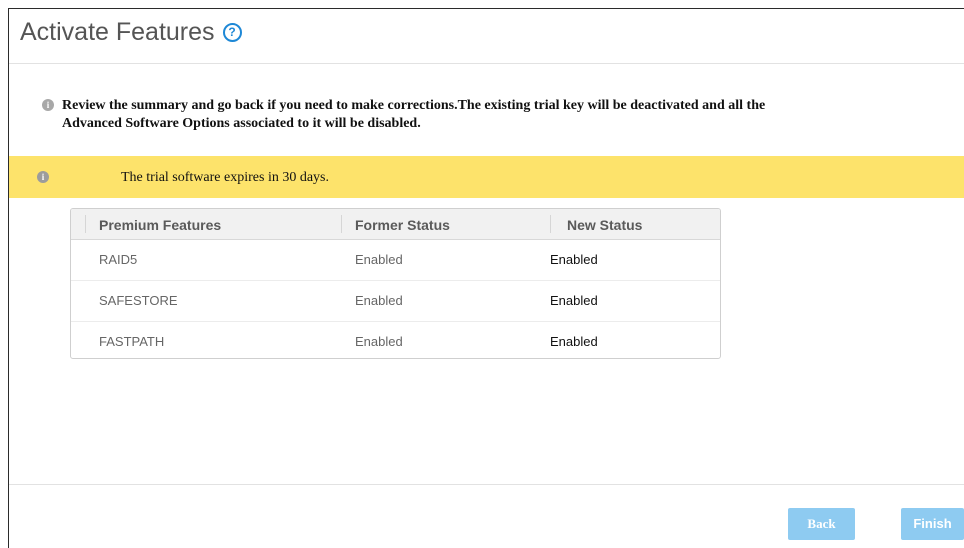 The height and width of the screenshot is (548, 964). Describe the element at coordinates (43, 177) in the screenshot. I see `banner-info-icon: i` at that location.